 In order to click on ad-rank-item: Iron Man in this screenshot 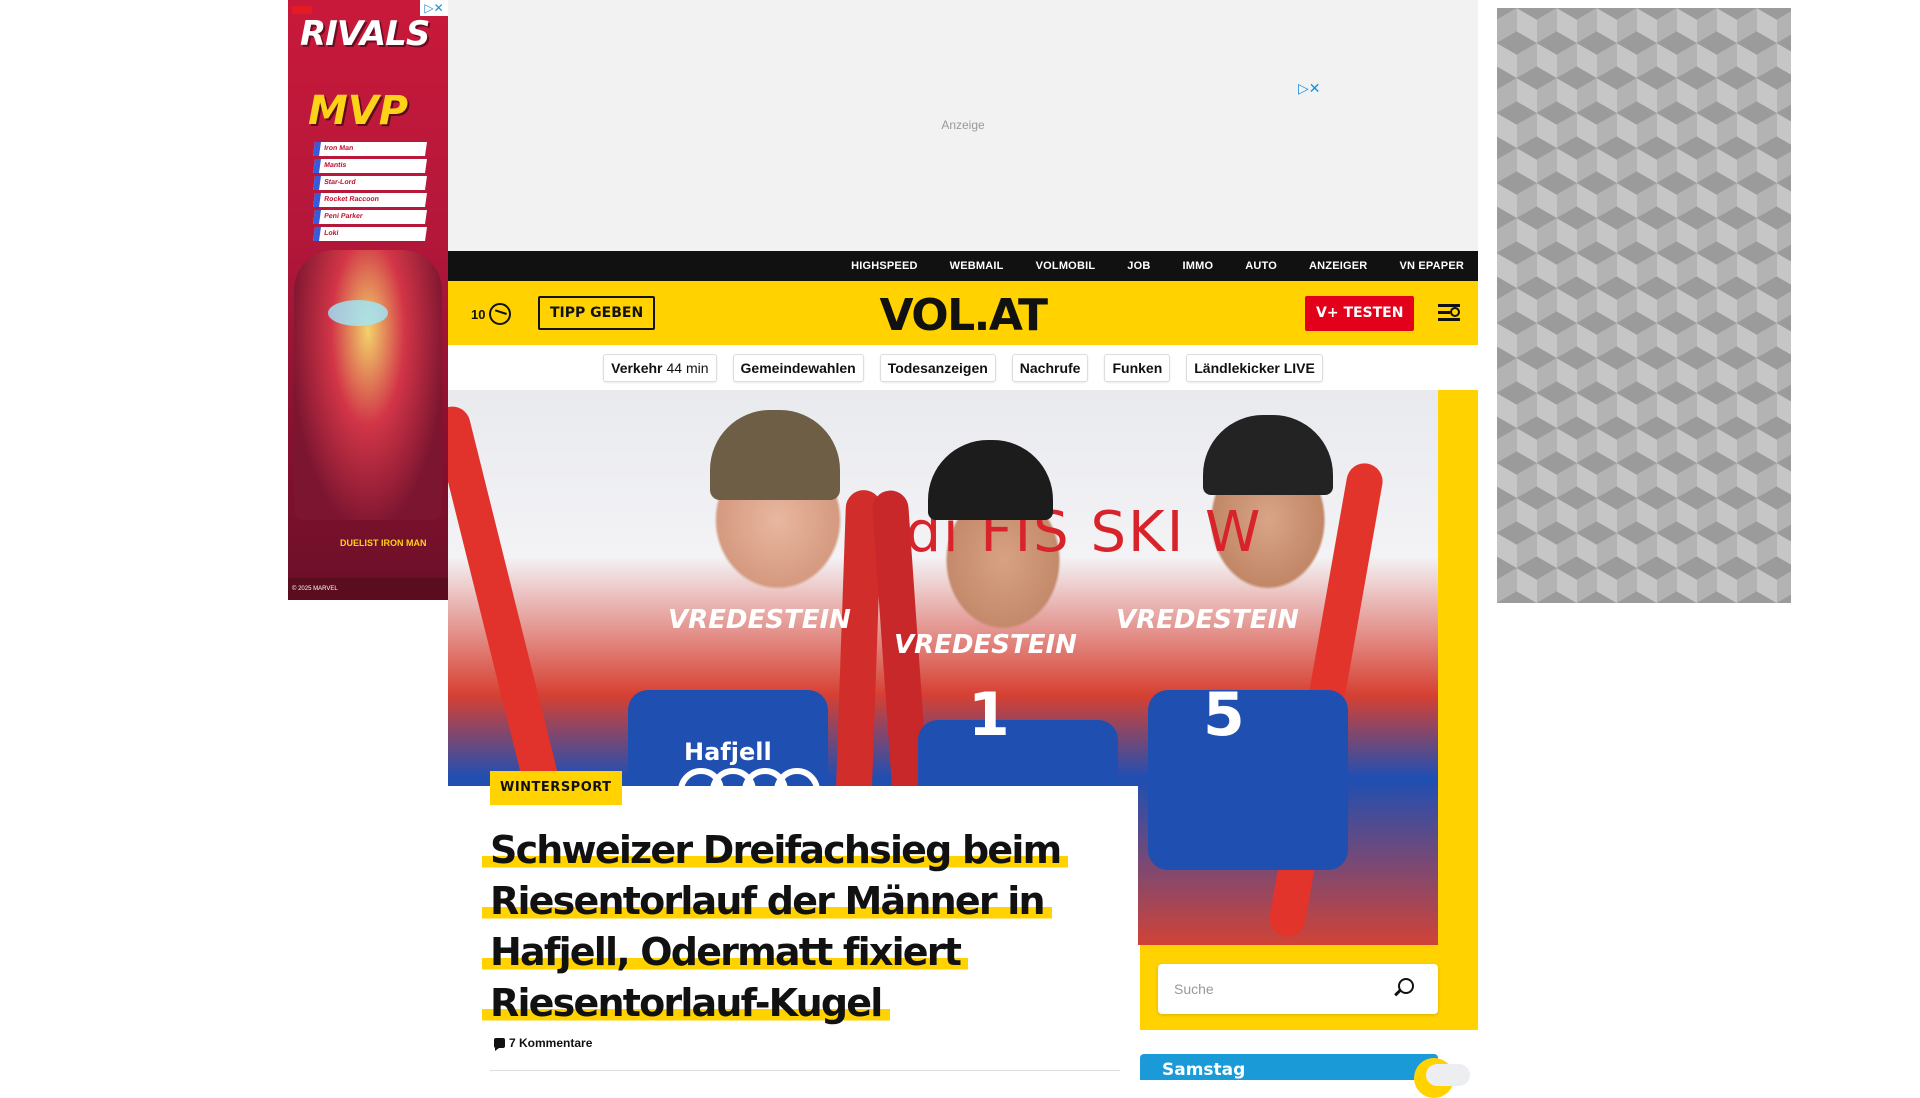, I will do `click(370, 149)`.